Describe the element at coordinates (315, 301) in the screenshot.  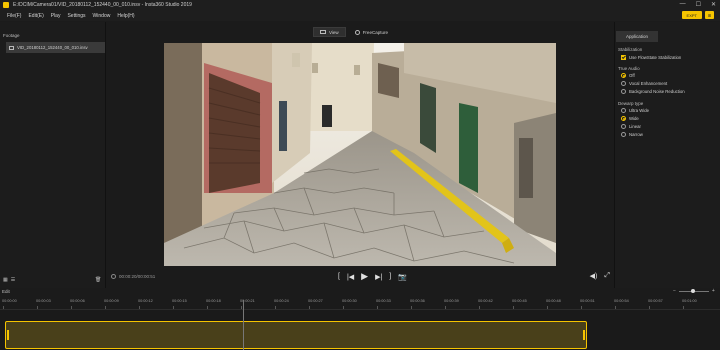
I see `ruler-tick-label: 00:00:27` at that location.